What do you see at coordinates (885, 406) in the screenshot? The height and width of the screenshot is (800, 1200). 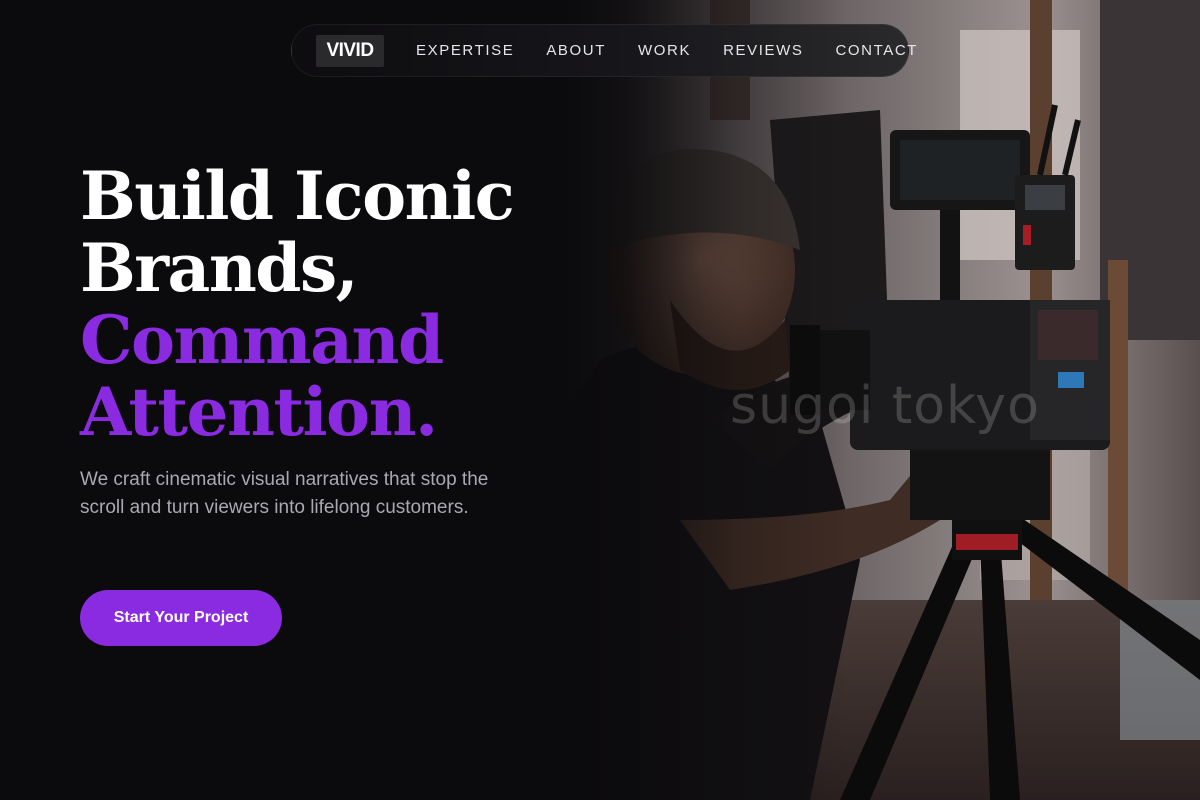 I see `image-watermark: sugoi tokyo` at bounding box center [885, 406].